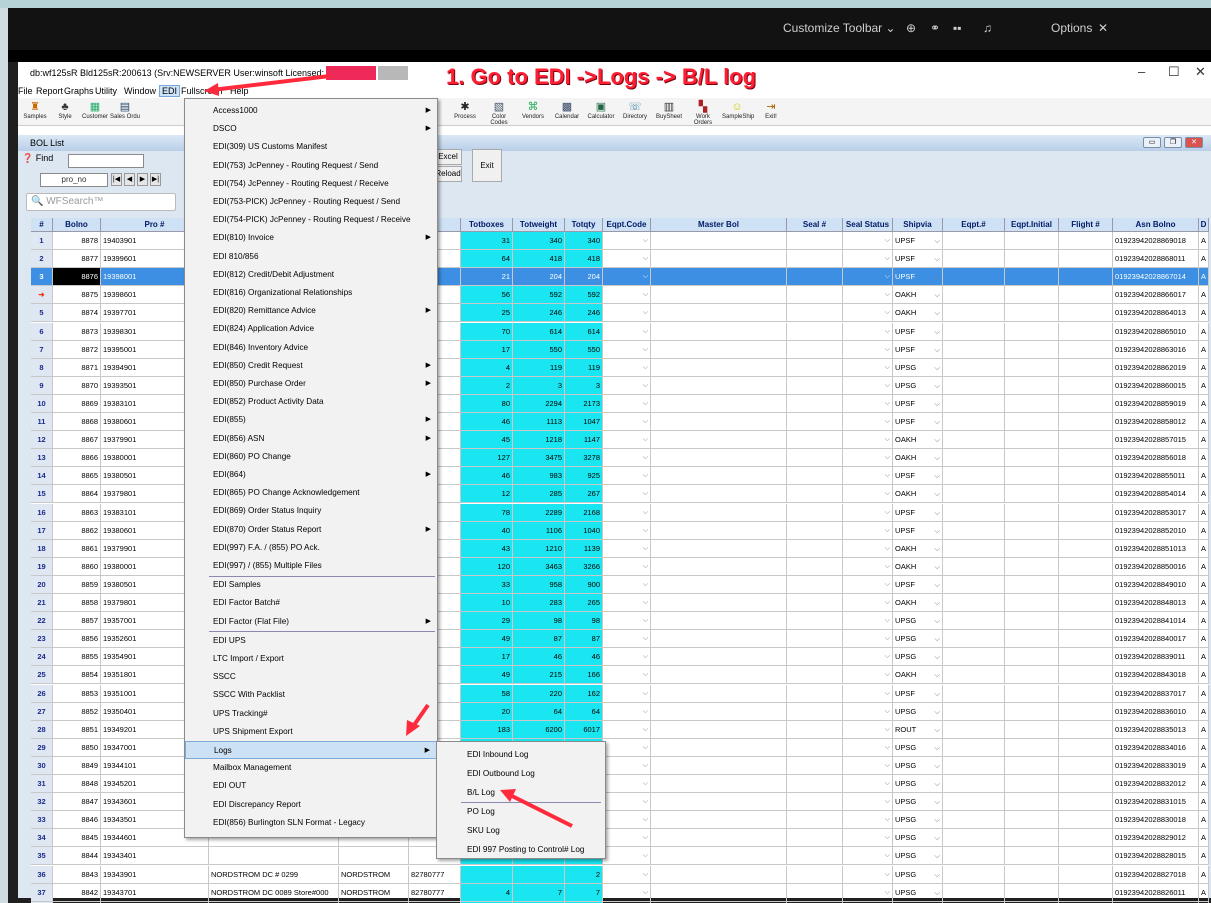 The width and height of the screenshot is (1211, 903). I want to click on panel-minimize-button: ▭, so click(1152, 142).